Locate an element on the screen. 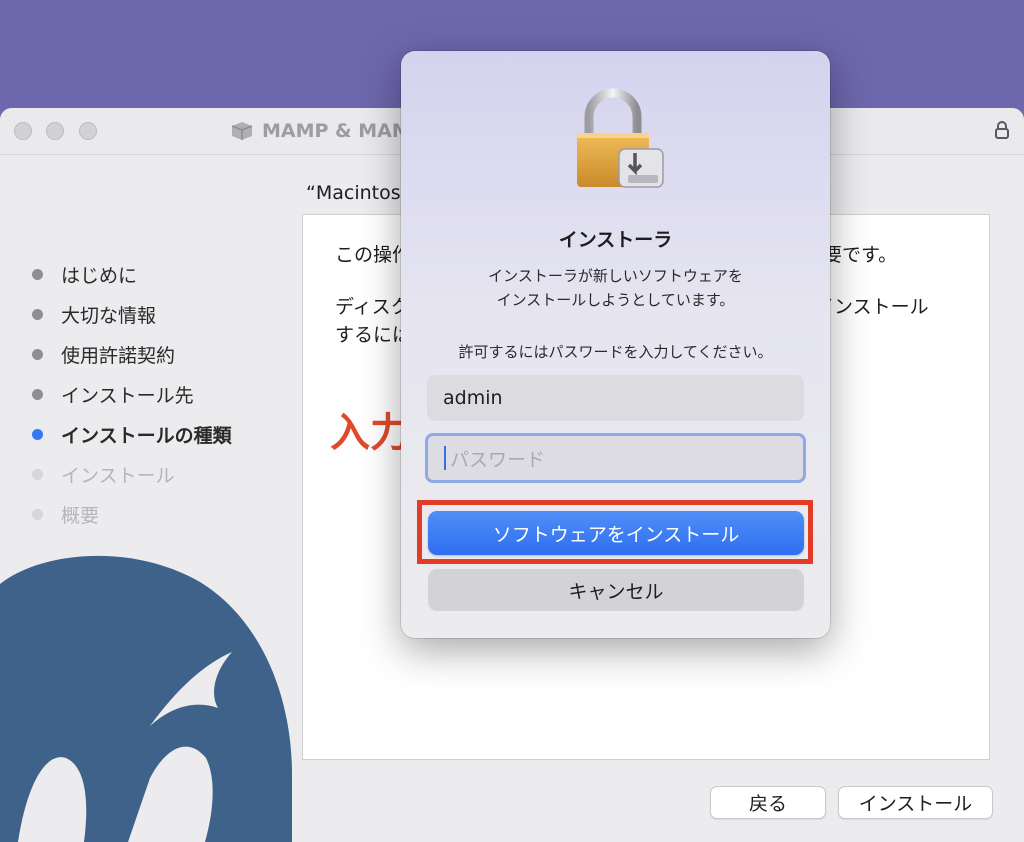  back-button: 戻る is located at coordinates (768, 802).